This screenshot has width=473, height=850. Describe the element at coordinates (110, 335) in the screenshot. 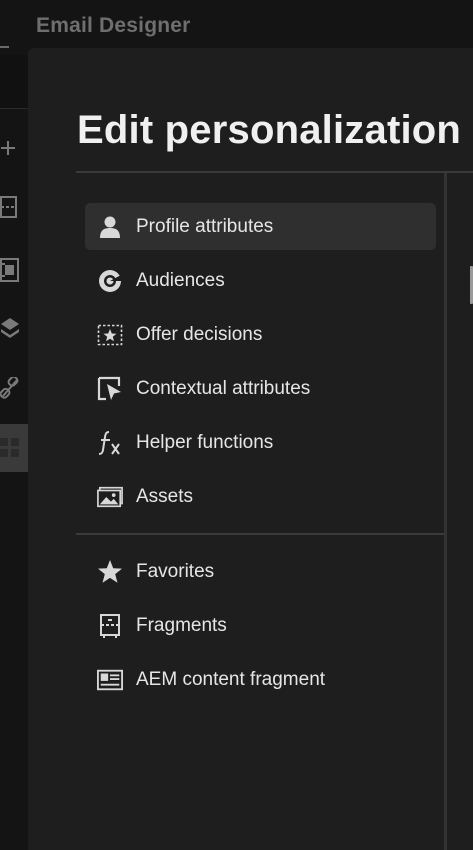

I see `offer-icon` at that location.